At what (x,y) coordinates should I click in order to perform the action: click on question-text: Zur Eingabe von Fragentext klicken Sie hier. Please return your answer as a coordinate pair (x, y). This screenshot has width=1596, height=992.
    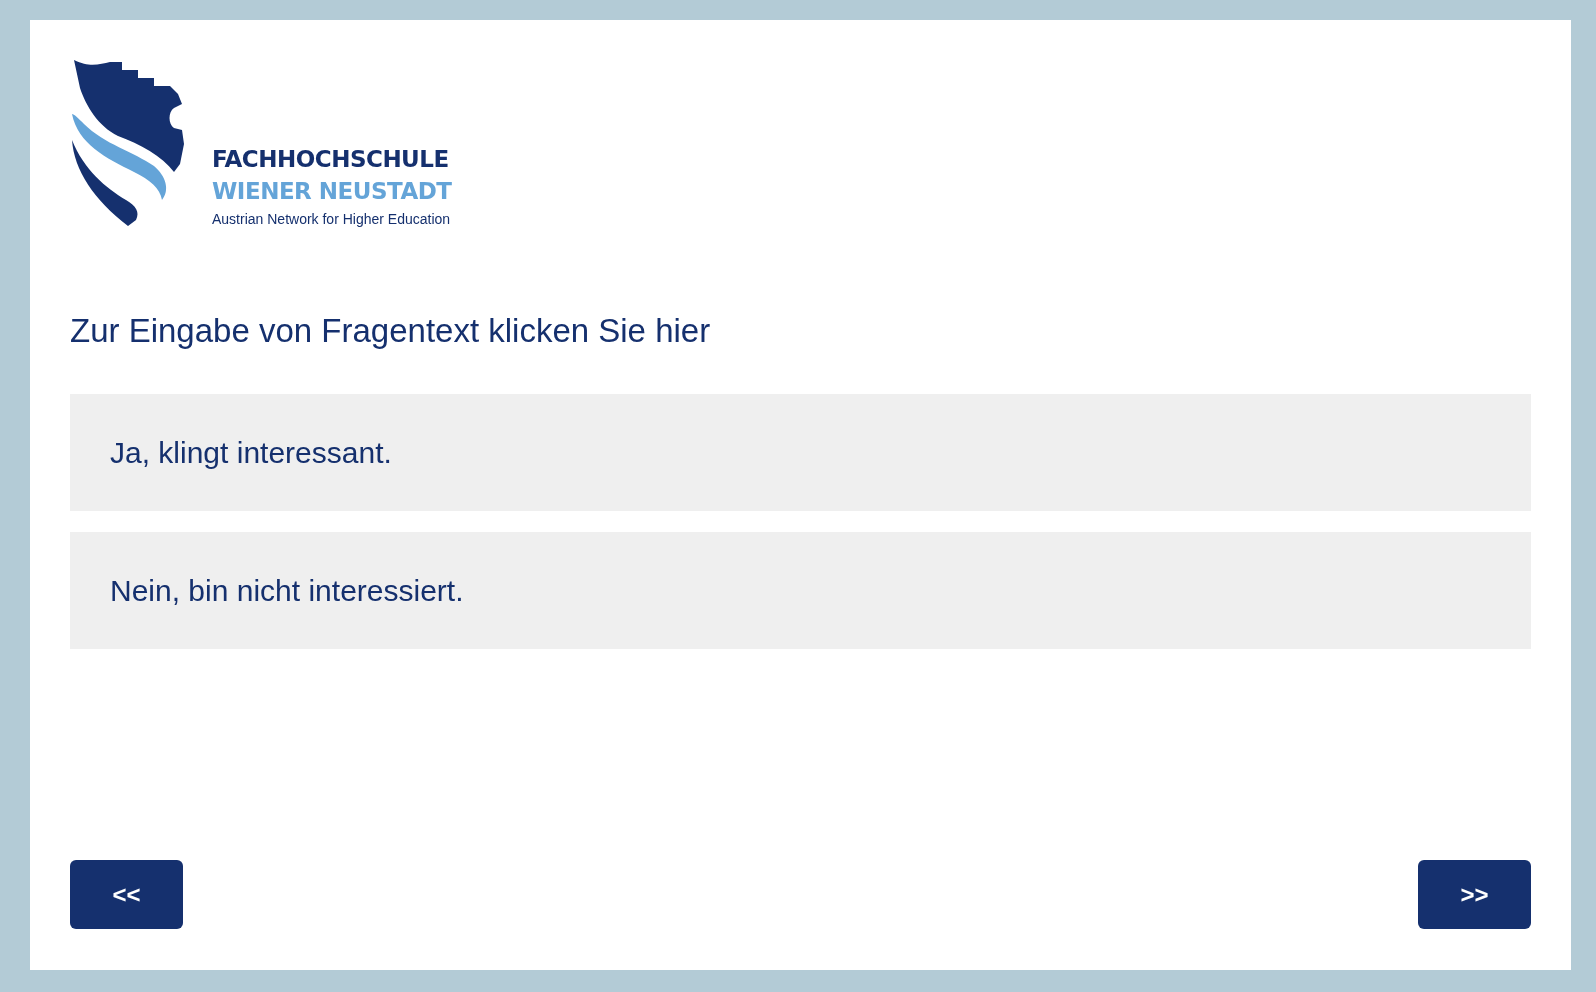
    Looking at the image, I should click on (391, 331).